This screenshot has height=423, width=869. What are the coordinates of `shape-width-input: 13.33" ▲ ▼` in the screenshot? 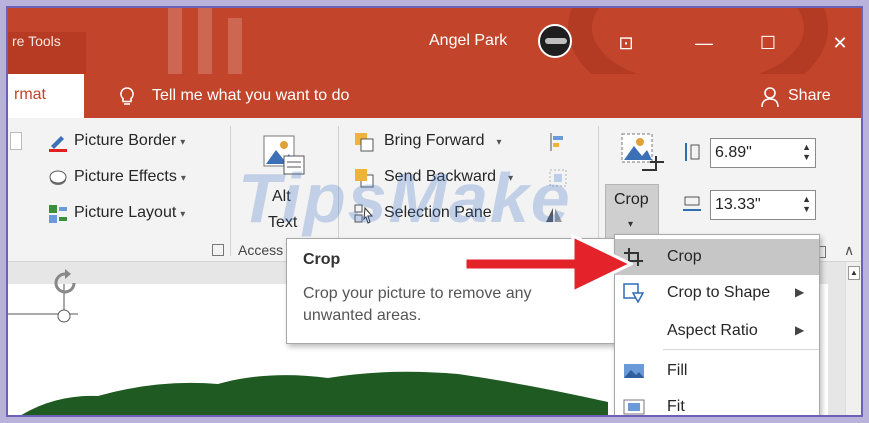 It's located at (763, 205).